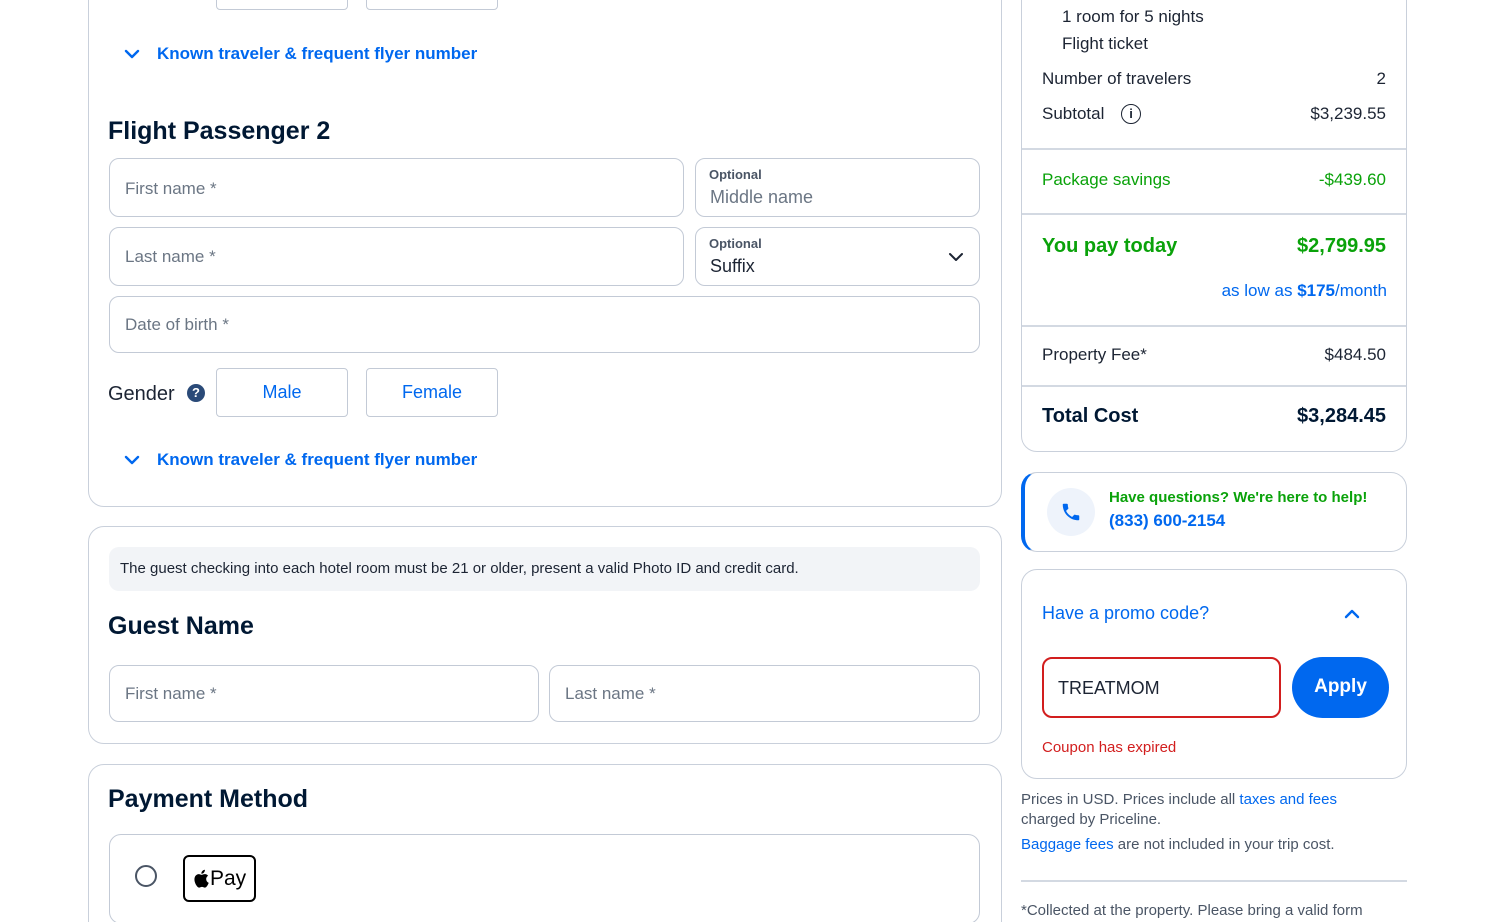 The height and width of the screenshot is (922, 1500). I want to click on p2-gender-label: Gender, so click(141, 394).